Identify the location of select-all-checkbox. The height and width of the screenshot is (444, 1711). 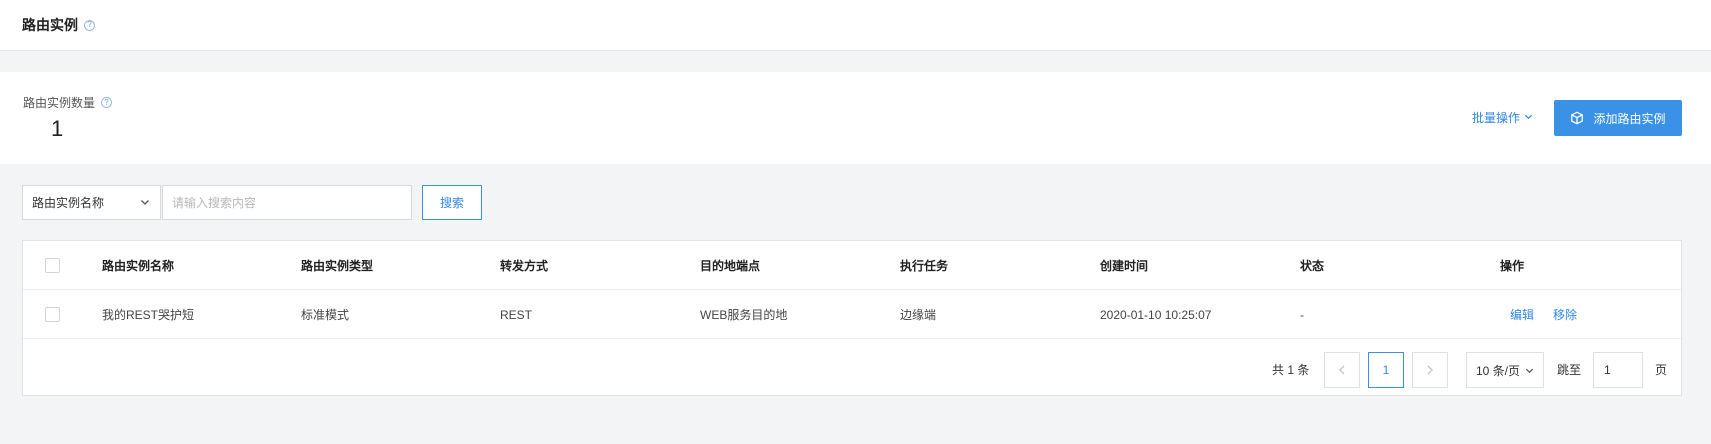
(52, 265).